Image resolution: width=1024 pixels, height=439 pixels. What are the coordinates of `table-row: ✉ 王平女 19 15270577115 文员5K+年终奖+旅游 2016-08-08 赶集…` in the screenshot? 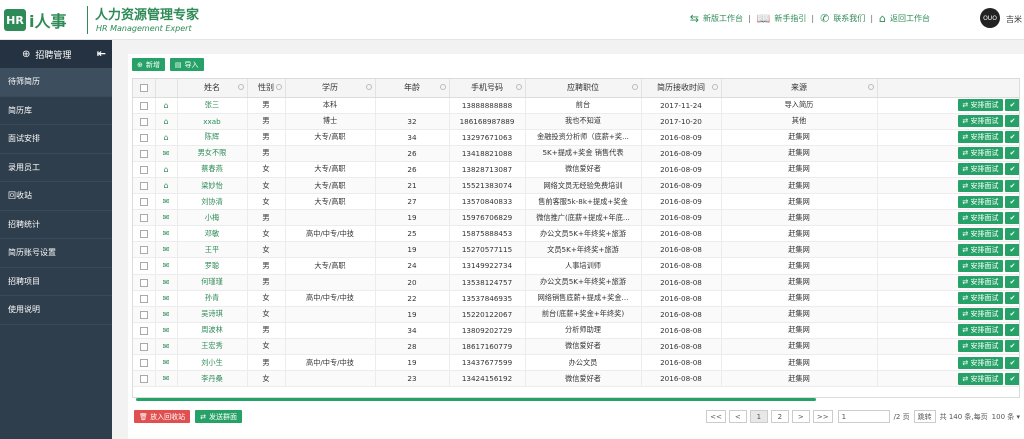 It's located at (576, 250).